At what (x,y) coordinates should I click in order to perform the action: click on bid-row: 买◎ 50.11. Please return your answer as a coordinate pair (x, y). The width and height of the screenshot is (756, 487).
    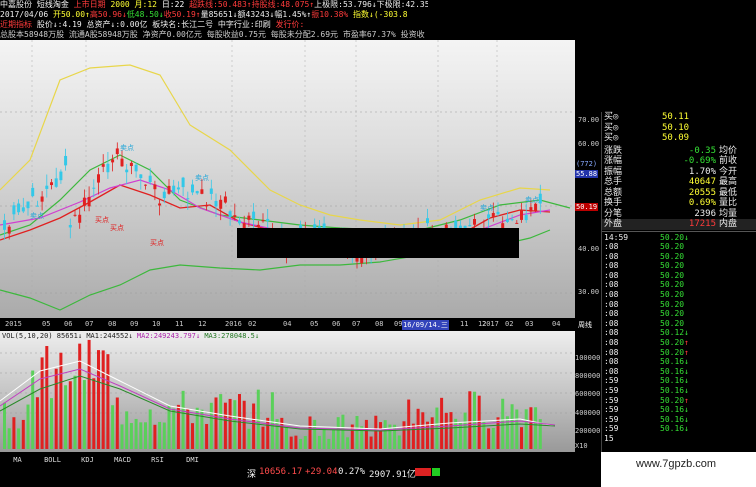
    Looking at the image, I should click on (679, 117).